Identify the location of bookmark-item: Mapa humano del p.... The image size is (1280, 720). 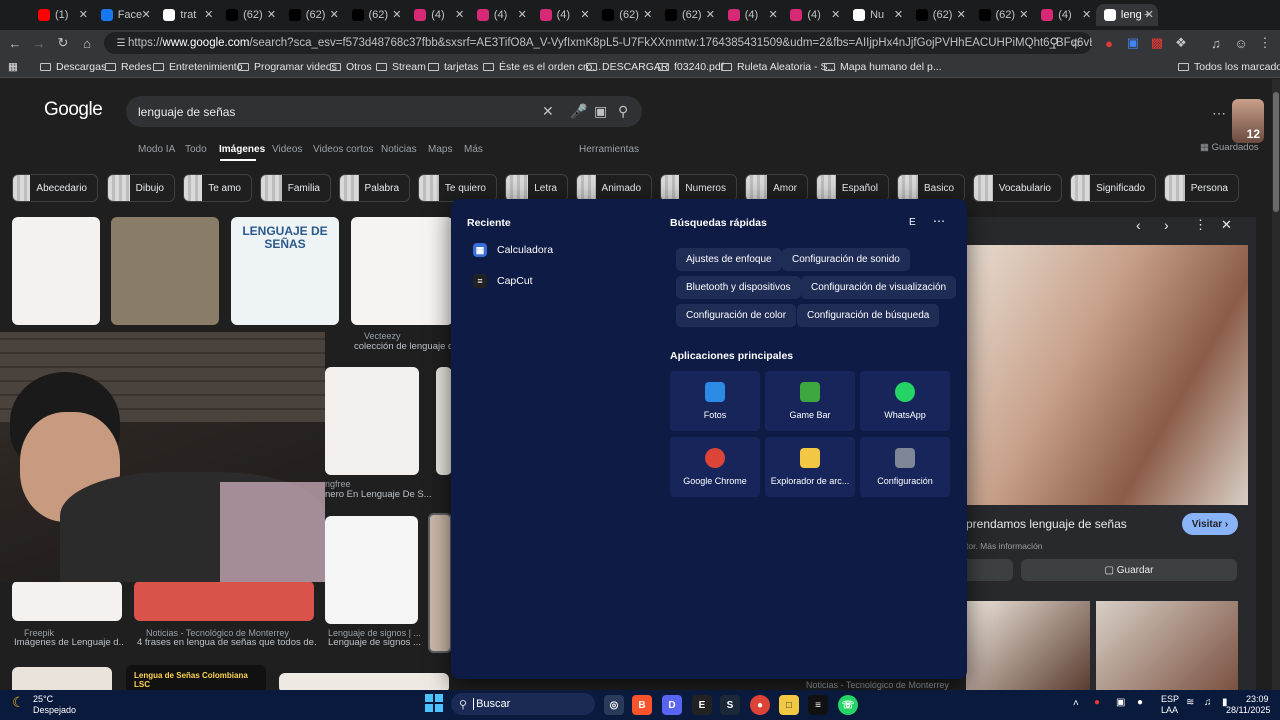
(883, 67).